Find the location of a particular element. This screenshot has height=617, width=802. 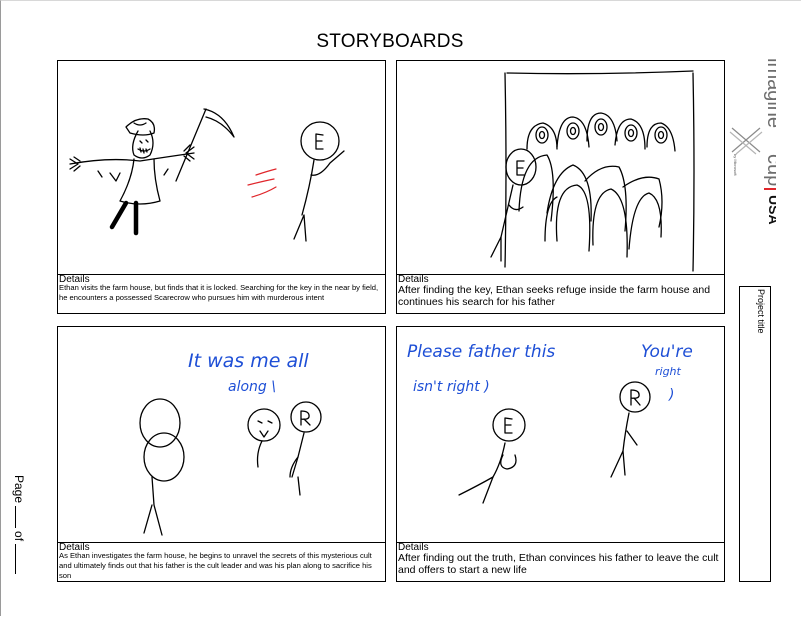

handwriting-line-2: isn't right ) is located at coordinates (451, 387).